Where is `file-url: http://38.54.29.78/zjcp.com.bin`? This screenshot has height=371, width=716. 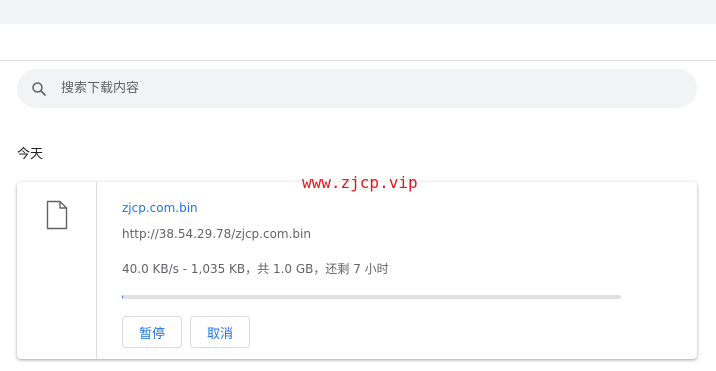
file-url: http://38.54.29.78/zjcp.com.bin is located at coordinates (216, 234).